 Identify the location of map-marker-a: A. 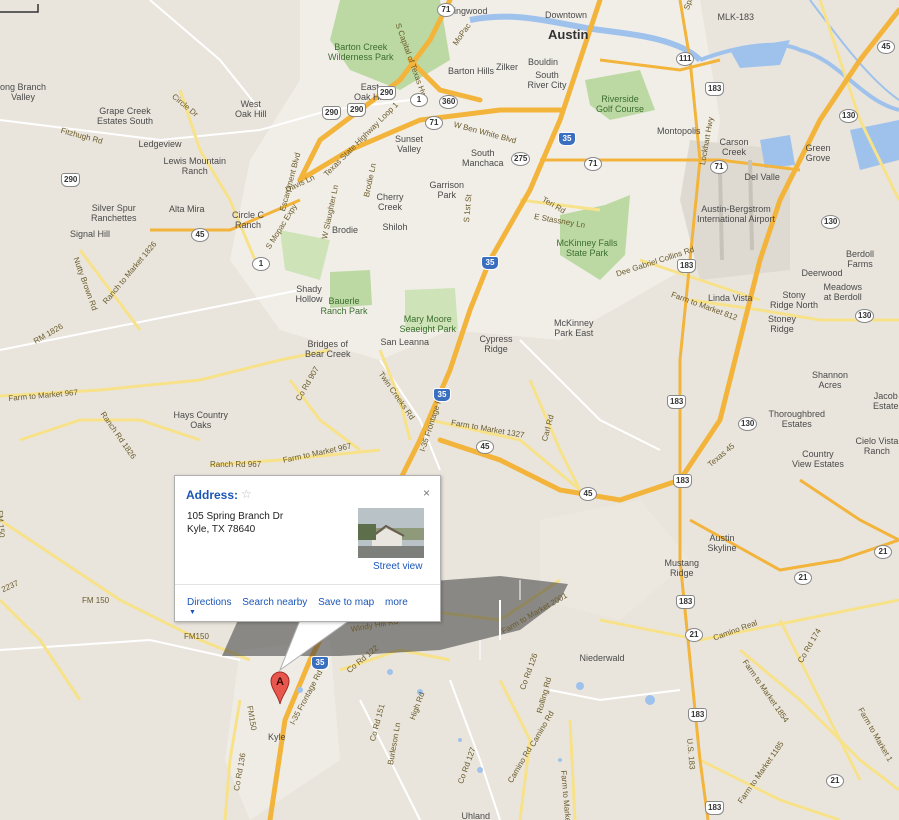
(280, 688).